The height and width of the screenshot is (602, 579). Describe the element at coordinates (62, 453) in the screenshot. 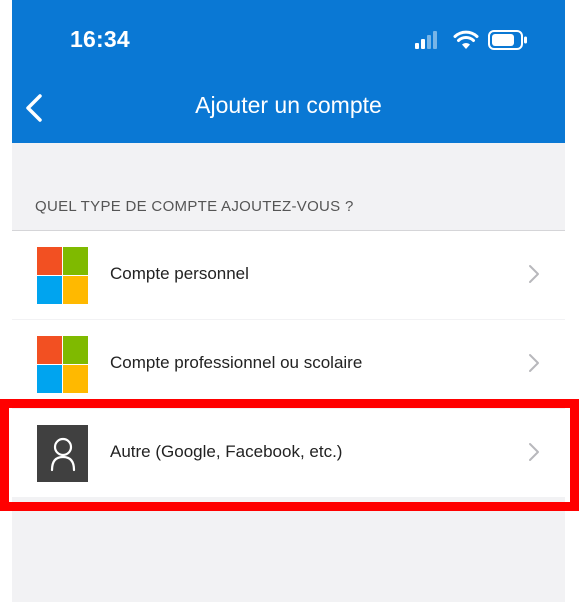

I see `person-icon` at that location.